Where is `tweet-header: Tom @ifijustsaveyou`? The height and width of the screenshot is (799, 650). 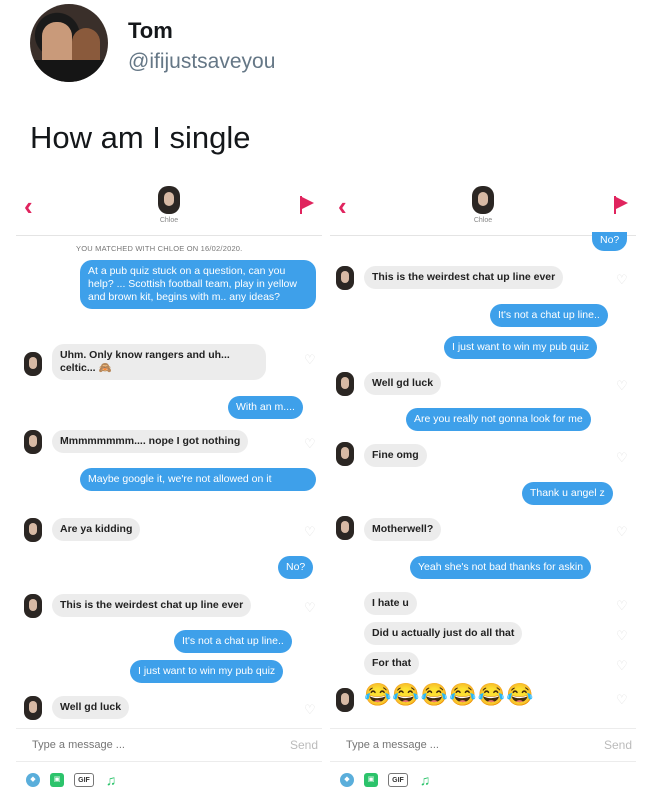
tweet-header: Tom @ifijustsaveyou is located at coordinates (330, 47).